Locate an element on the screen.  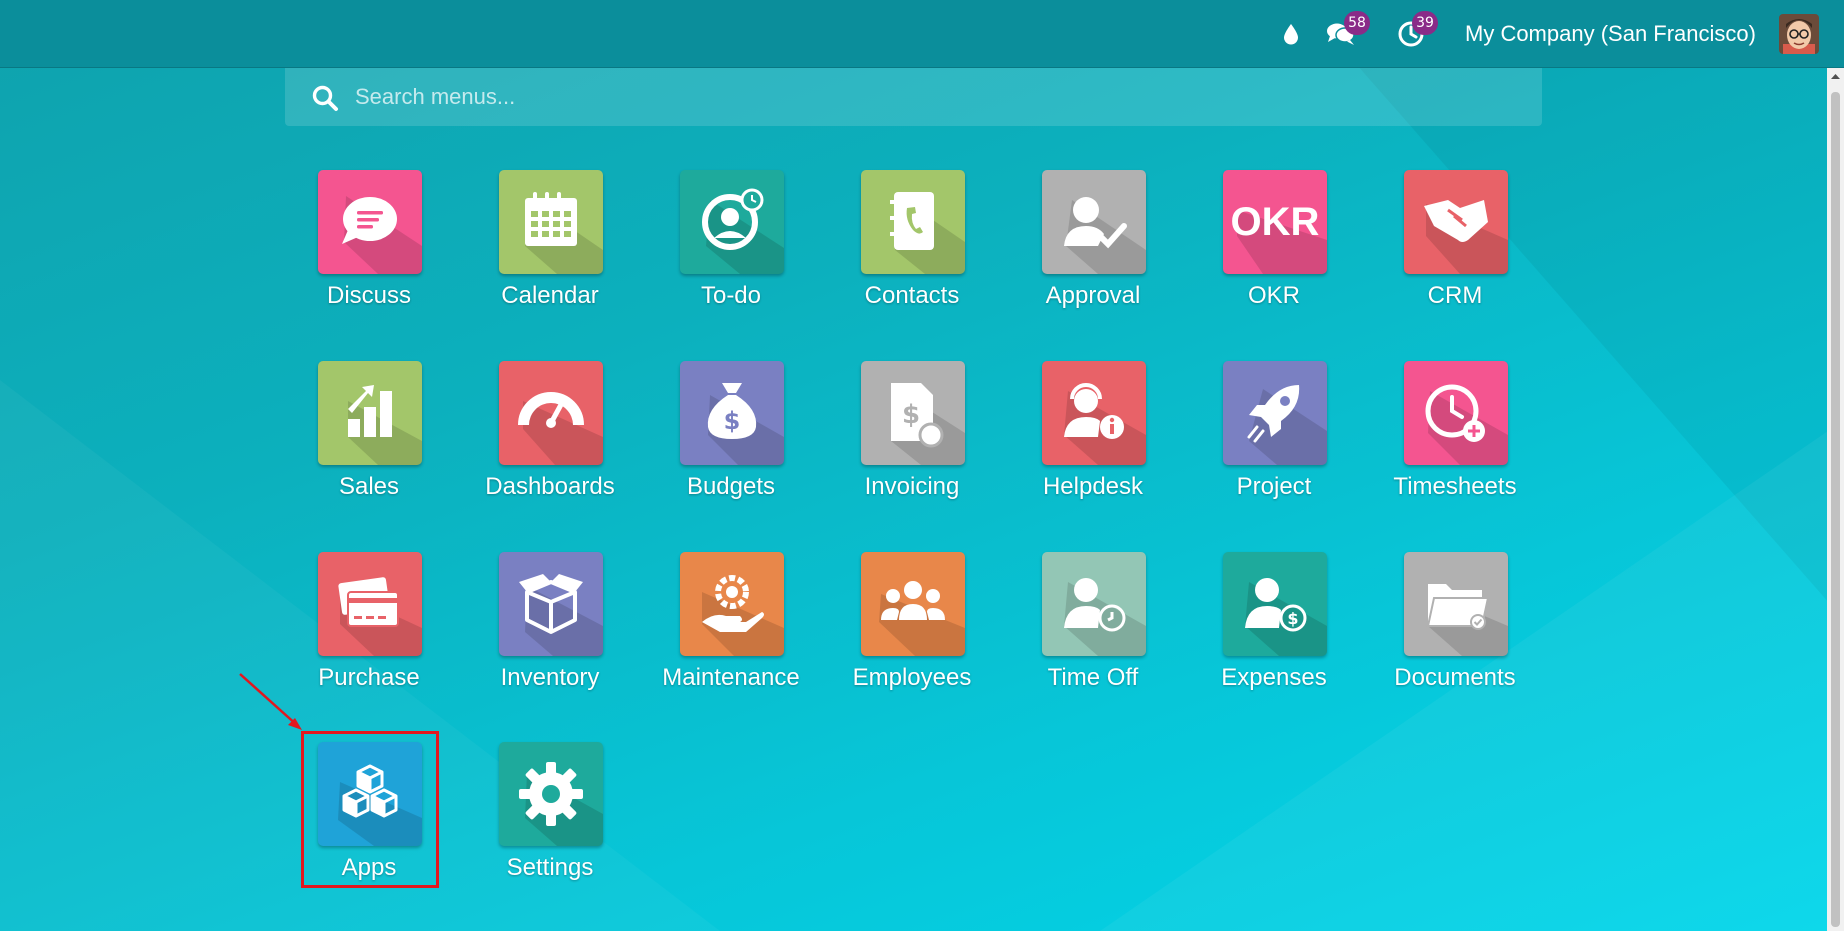
app-todo: To-do is located at coordinates (731, 250).